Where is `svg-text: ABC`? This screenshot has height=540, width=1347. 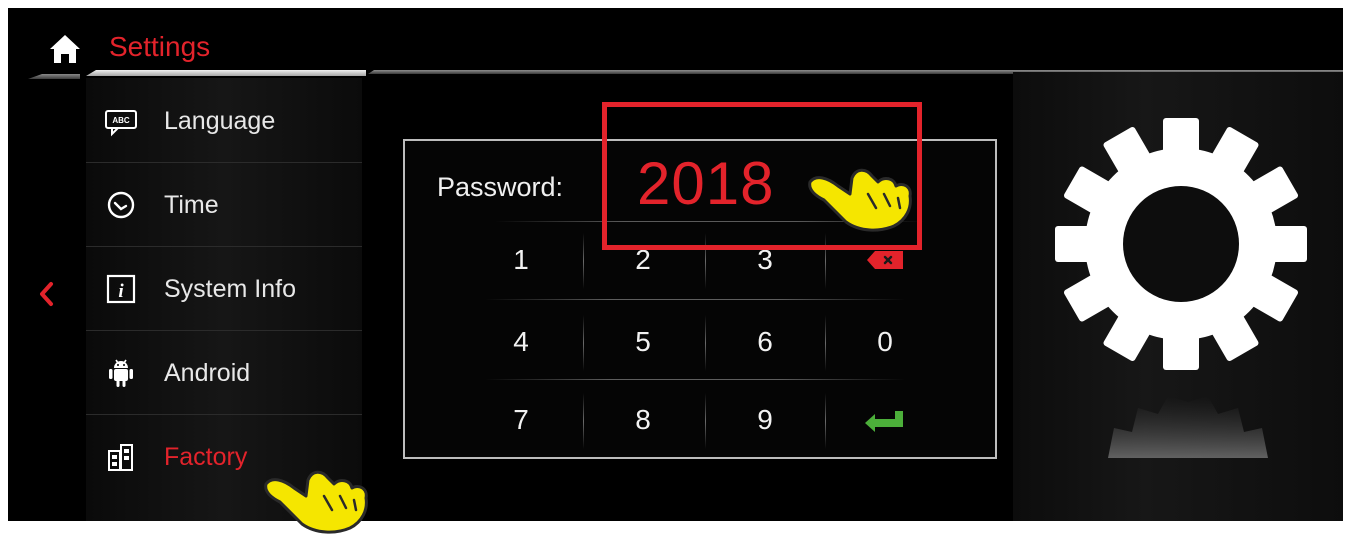
svg-text: ABC is located at coordinates (121, 120).